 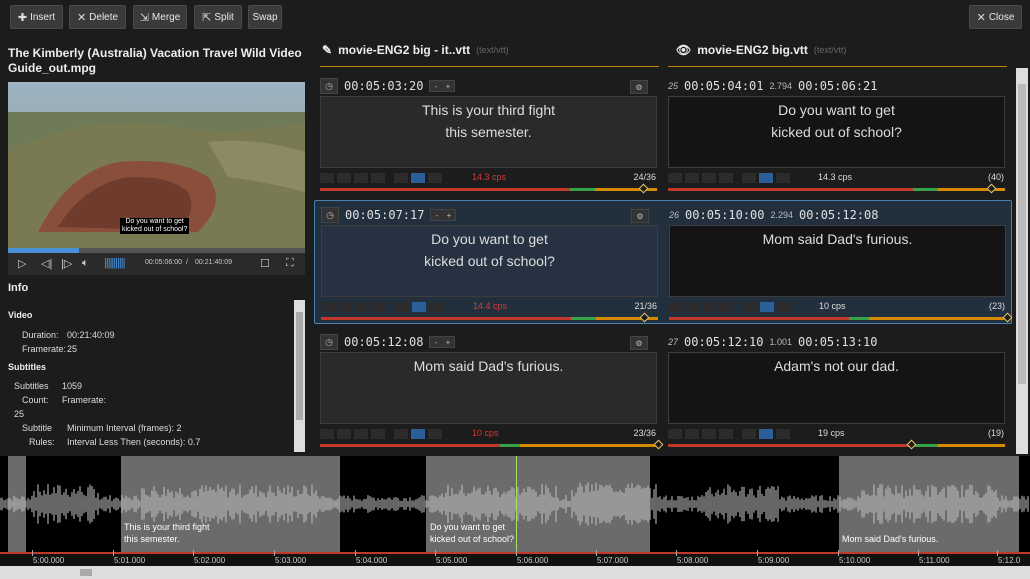 What do you see at coordinates (515, 572) in the screenshot?
I see `waveform-scrollbar` at bounding box center [515, 572].